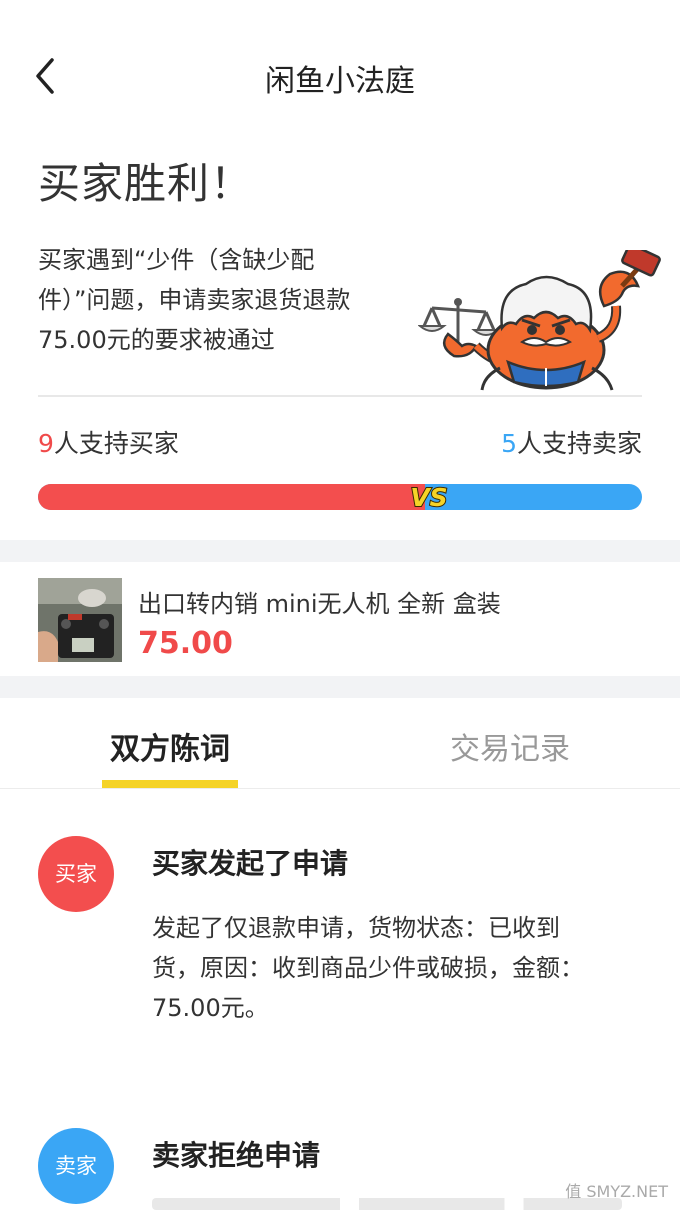 This screenshot has width=680, height=1210. I want to click on buyer-support-fill, so click(231, 497).